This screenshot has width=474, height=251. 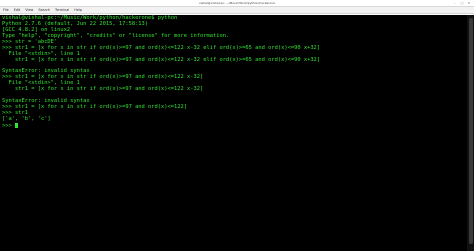 I want to click on close-icon: ✕, so click(x=469, y=3).